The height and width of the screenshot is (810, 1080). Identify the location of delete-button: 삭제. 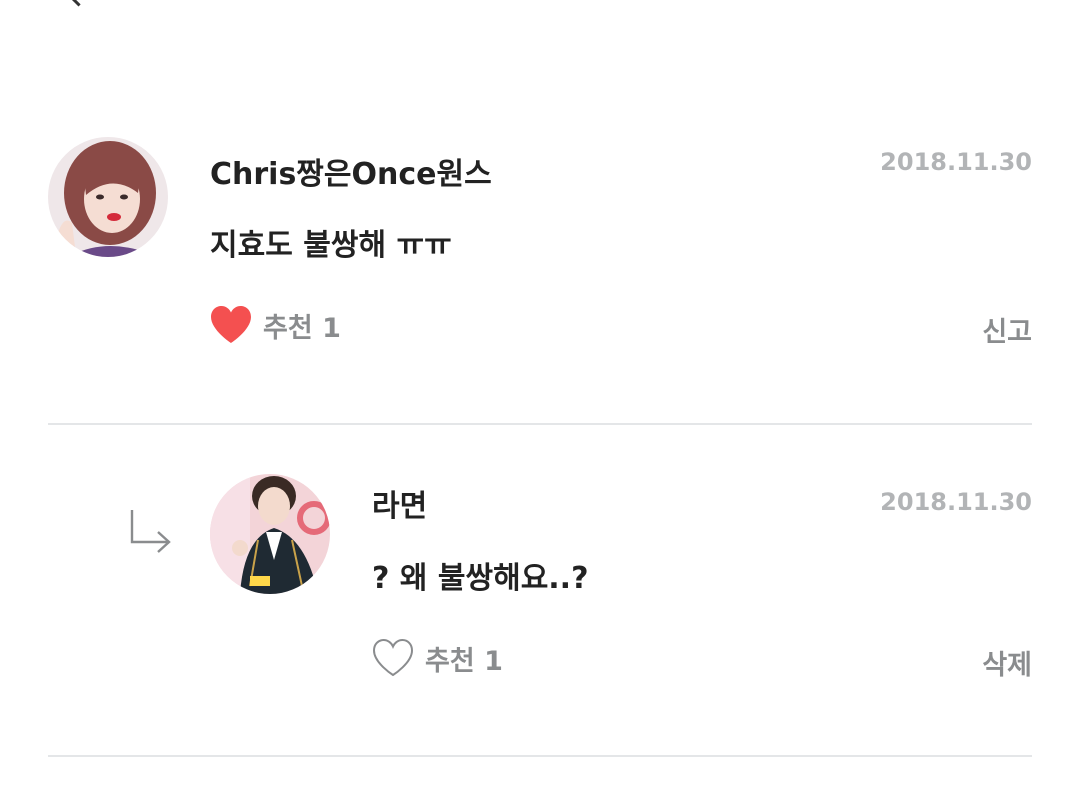
(1007, 662).